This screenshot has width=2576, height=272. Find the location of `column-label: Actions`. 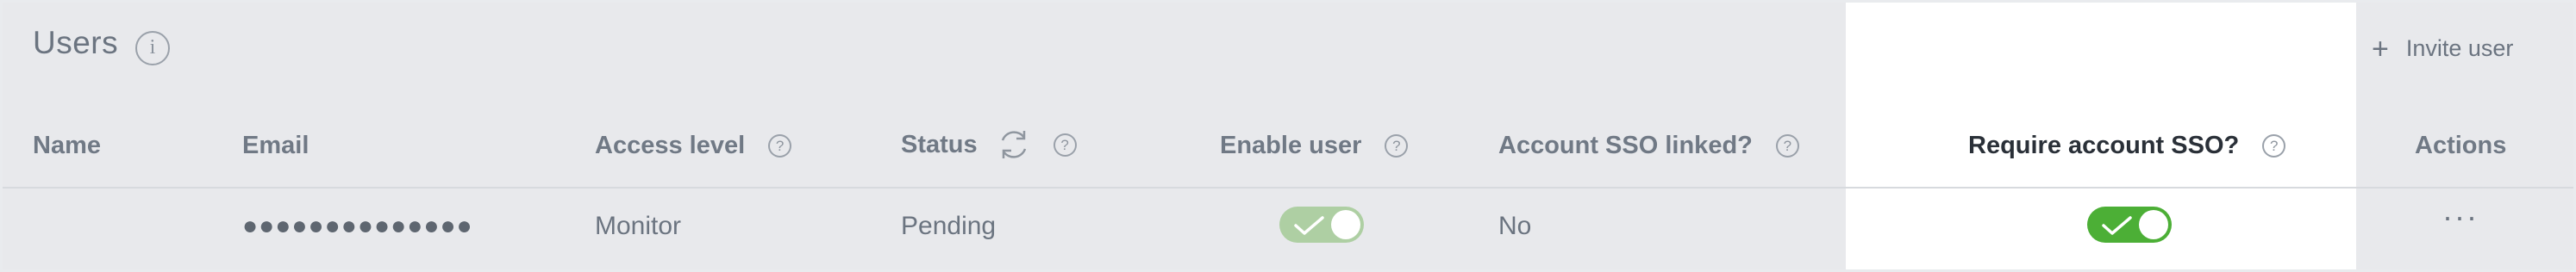

column-label: Actions is located at coordinates (2461, 146).